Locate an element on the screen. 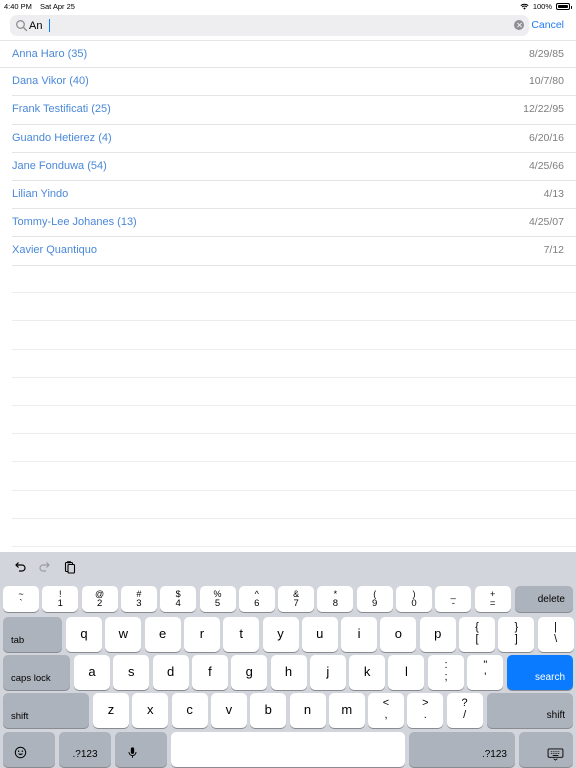 This screenshot has height=768, width=576. key-j: j is located at coordinates (327, 672).